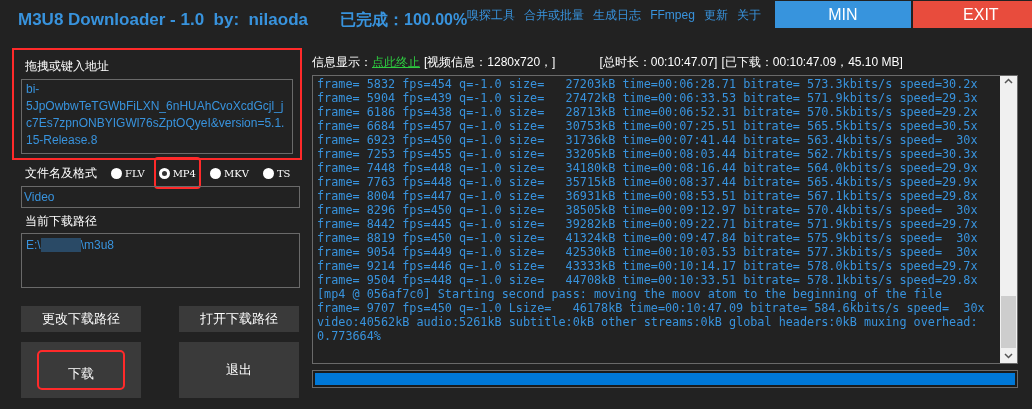  What do you see at coordinates (61, 173) in the screenshot?
I see `format-label: 文件名及格式` at bounding box center [61, 173].